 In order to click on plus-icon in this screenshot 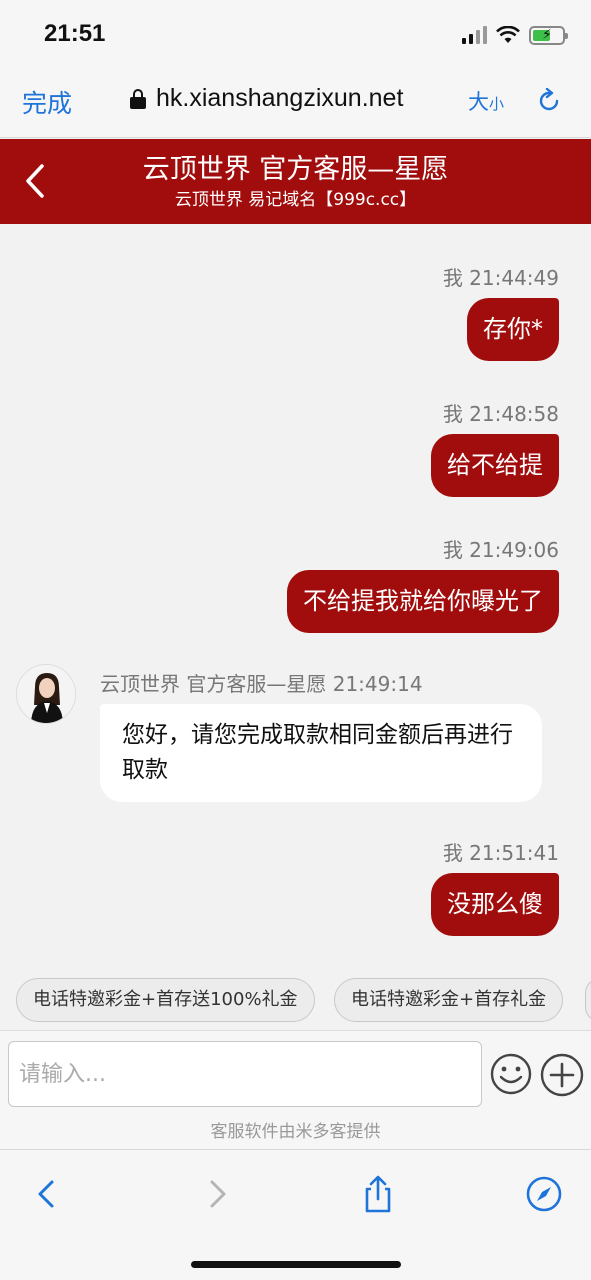, I will do `click(562, 1075)`.